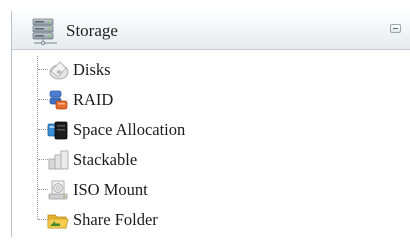 Image resolution: width=410 pixels, height=248 pixels. Describe the element at coordinates (105, 159) in the screenshot. I see `tree-item-label: Stackable` at that location.